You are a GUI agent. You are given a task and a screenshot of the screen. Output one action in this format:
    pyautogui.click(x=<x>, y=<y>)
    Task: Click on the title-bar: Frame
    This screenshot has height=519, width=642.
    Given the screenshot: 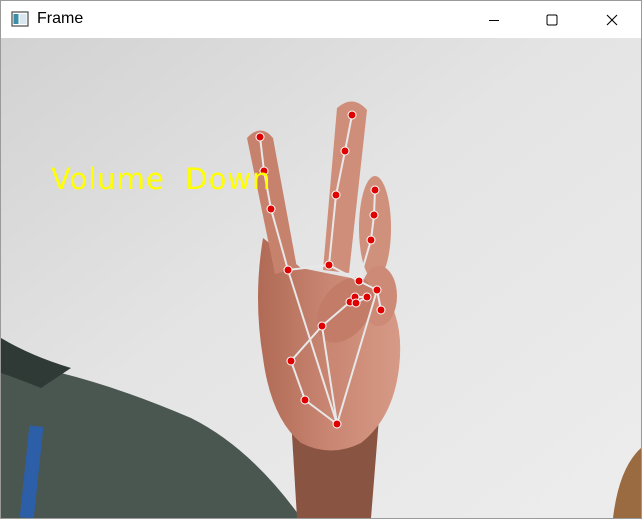 What is the action you would take?
    pyautogui.click(x=321, y=19)
    